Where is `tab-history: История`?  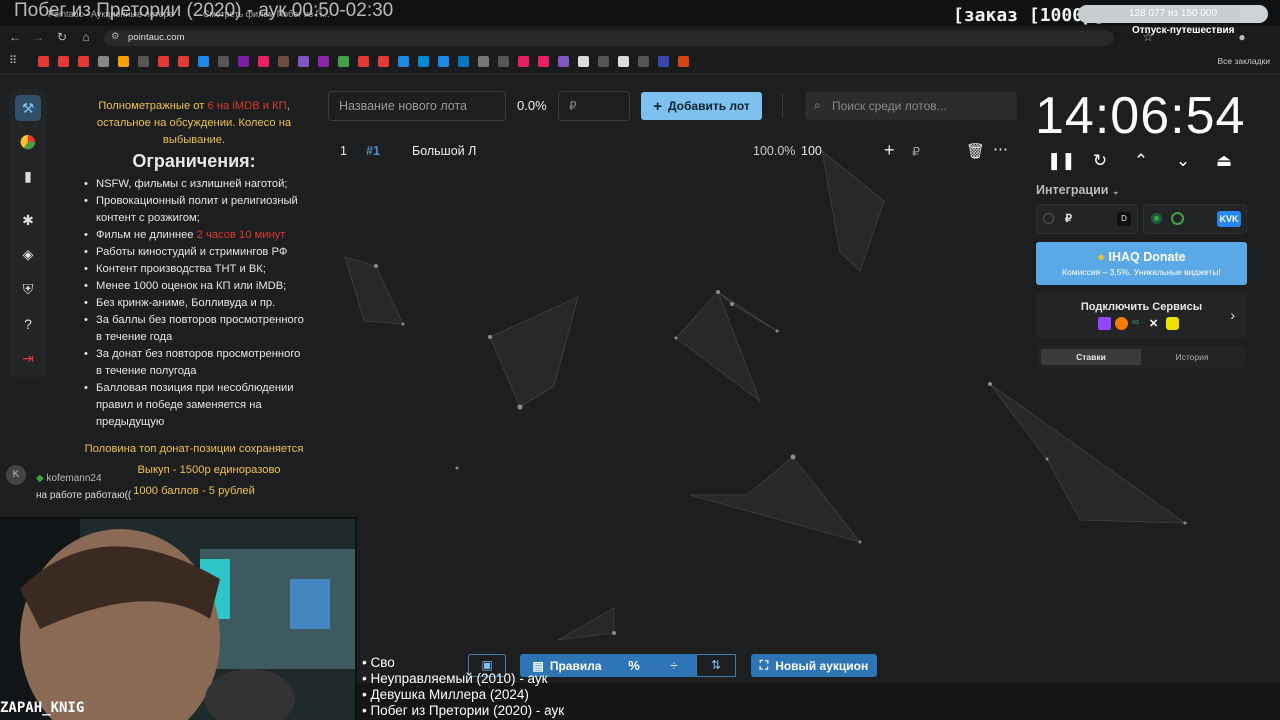 tab-history: История is located at coordinates (1192, 357).